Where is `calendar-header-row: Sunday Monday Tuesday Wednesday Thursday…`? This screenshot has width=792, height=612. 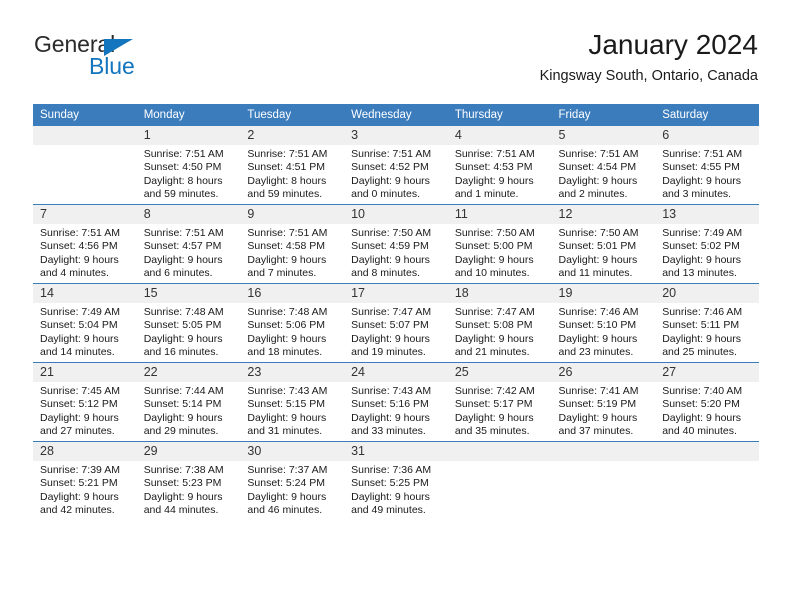 calendar-header-row: Sunday Monday Tuesday Wednesday Thursday… is located at coordinates (396, 115).